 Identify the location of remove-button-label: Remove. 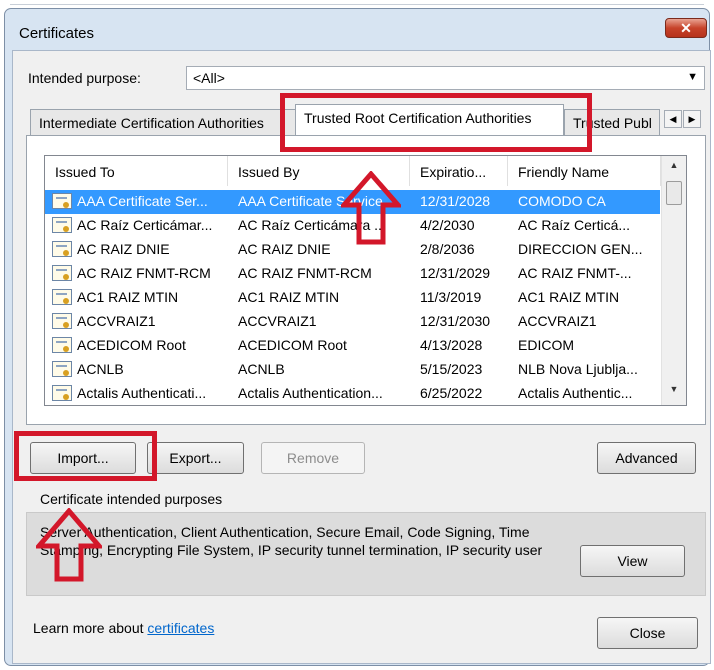
(313, 458).